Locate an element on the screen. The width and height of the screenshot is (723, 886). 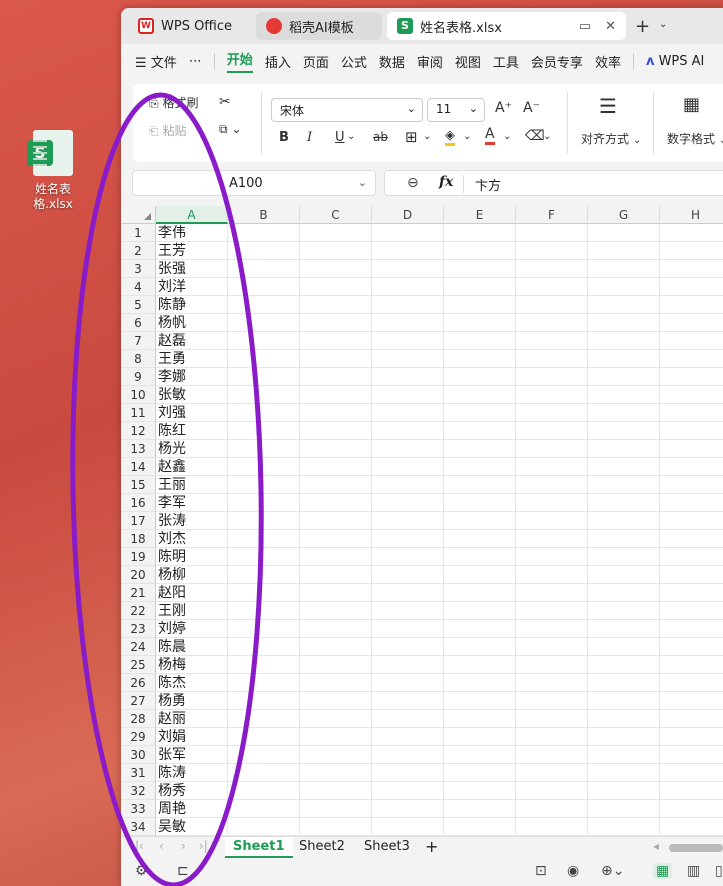
cell-a: 杨帆 is located at coordinates (192, 323).